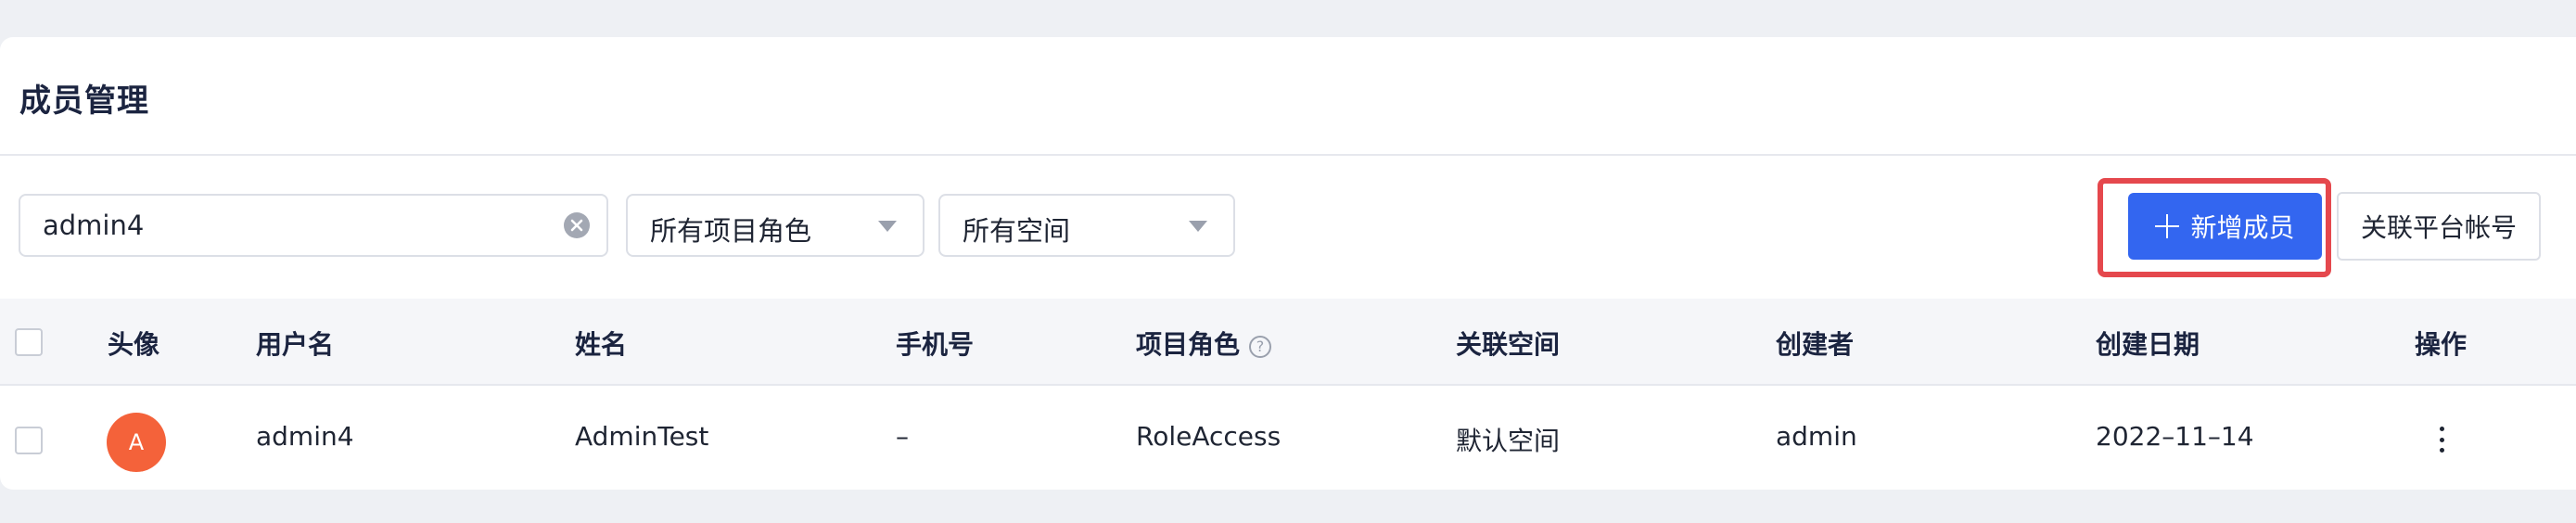 The width and height of the screenshot is (2576, 523). Describe the element at coordinates (1260, 347) in the screenshot. I see `question-icon: ?` at that location.